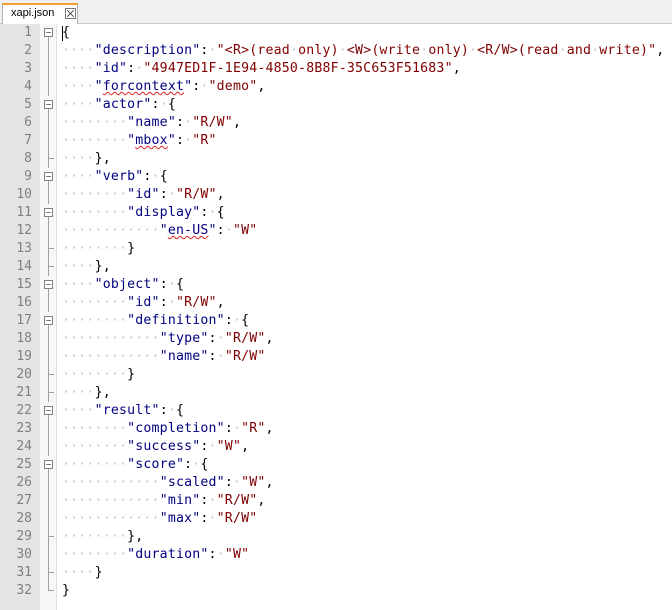 Image resolution: width=672 pixels, height=610 pixels. Describe the element at coordinates (143, 195) in the screenshot. I see `code-text: ········"id":·"R/W",` at that location.